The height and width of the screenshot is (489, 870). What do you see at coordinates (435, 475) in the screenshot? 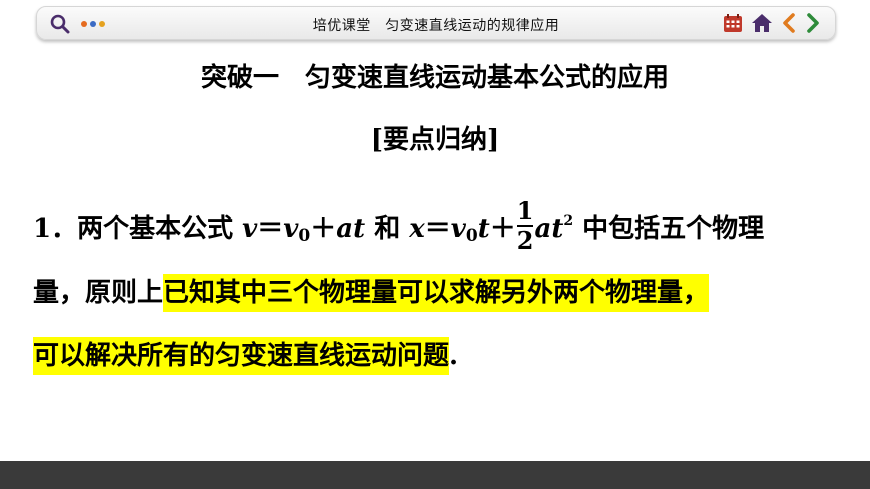
I see `bottom-bar` at bounding box center [435, 475].